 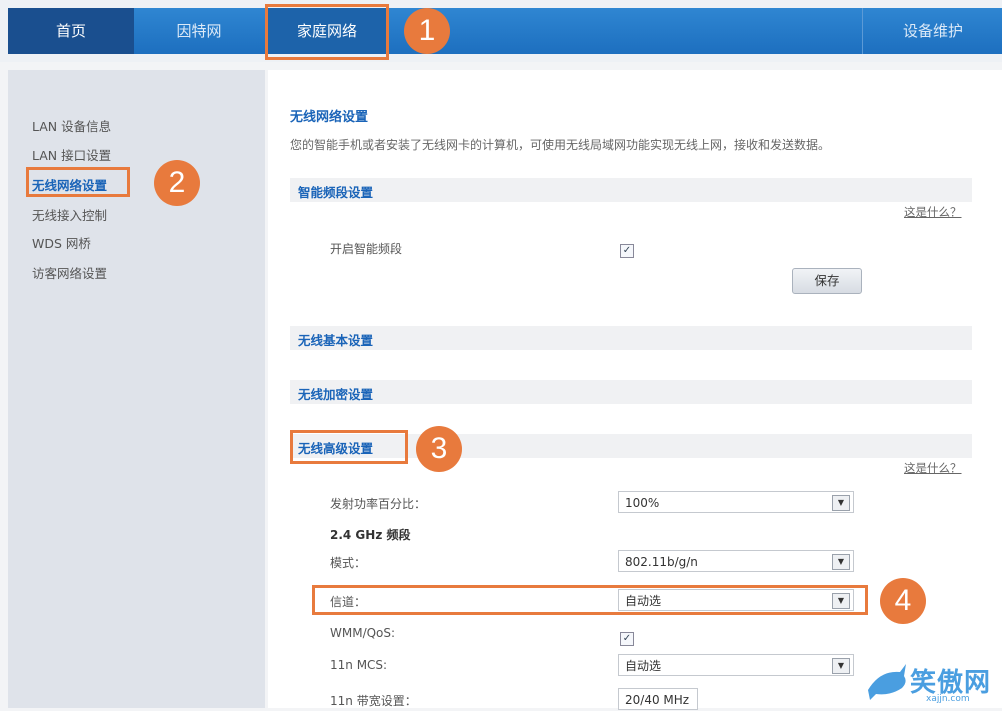 What do you see at coordinates (736, 665) in the screenshot?
I see `mcs-select: 自动选 ▼` at bounding box center [736, 665].